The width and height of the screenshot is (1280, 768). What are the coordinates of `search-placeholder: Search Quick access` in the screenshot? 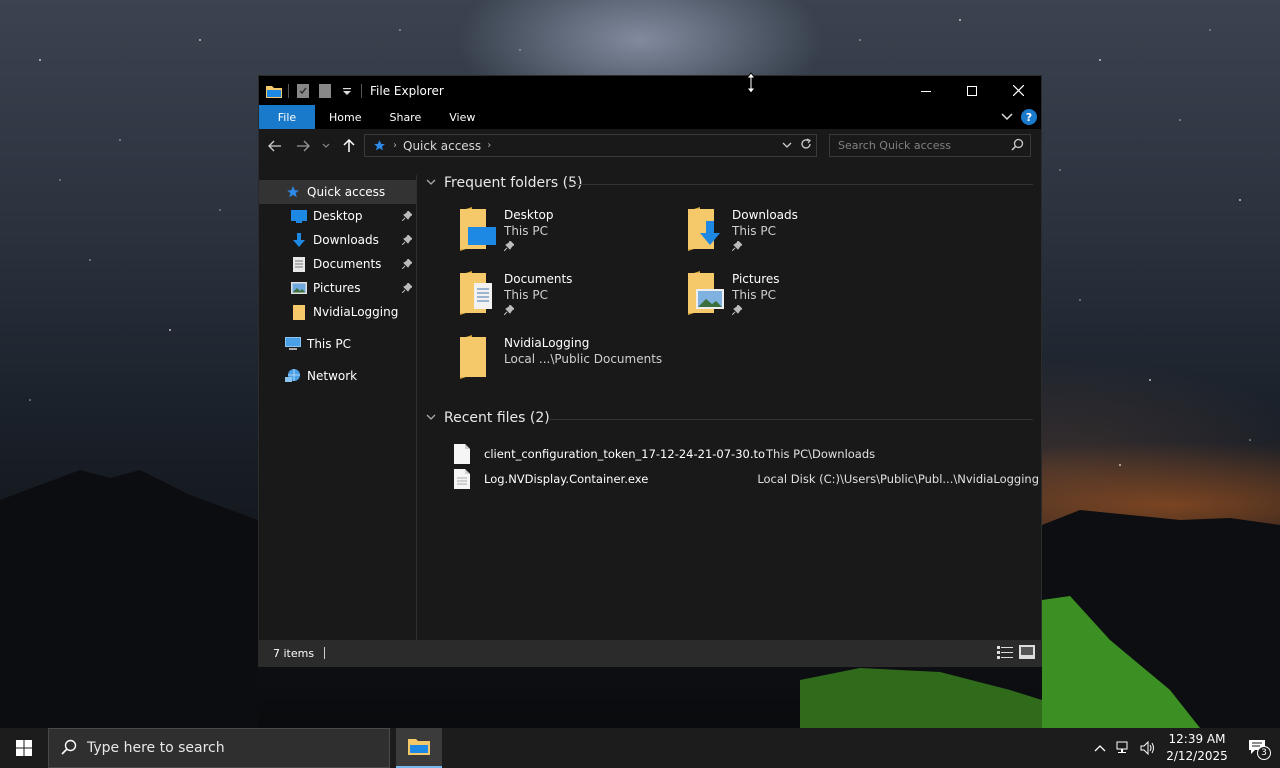 It's located at (894, 145).